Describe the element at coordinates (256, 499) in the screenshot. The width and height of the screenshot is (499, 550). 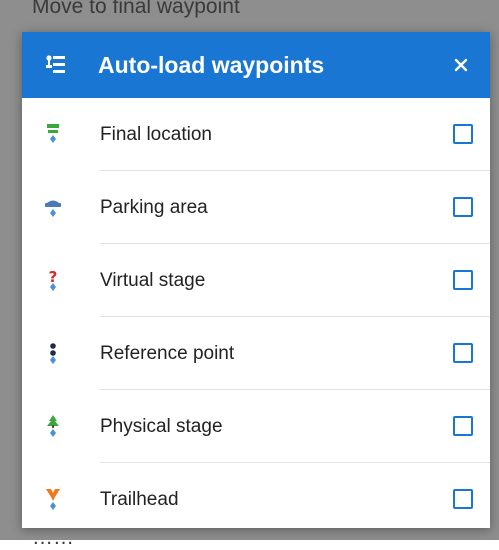
I see `list-item-trailhead: Trailhead` at that location.